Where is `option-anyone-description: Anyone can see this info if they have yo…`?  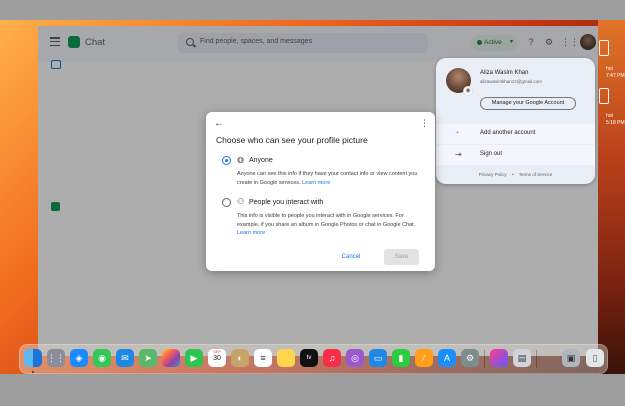
option-anyone-description: Anyone can see this info if they have yo… is located at coordinates (327, 178).